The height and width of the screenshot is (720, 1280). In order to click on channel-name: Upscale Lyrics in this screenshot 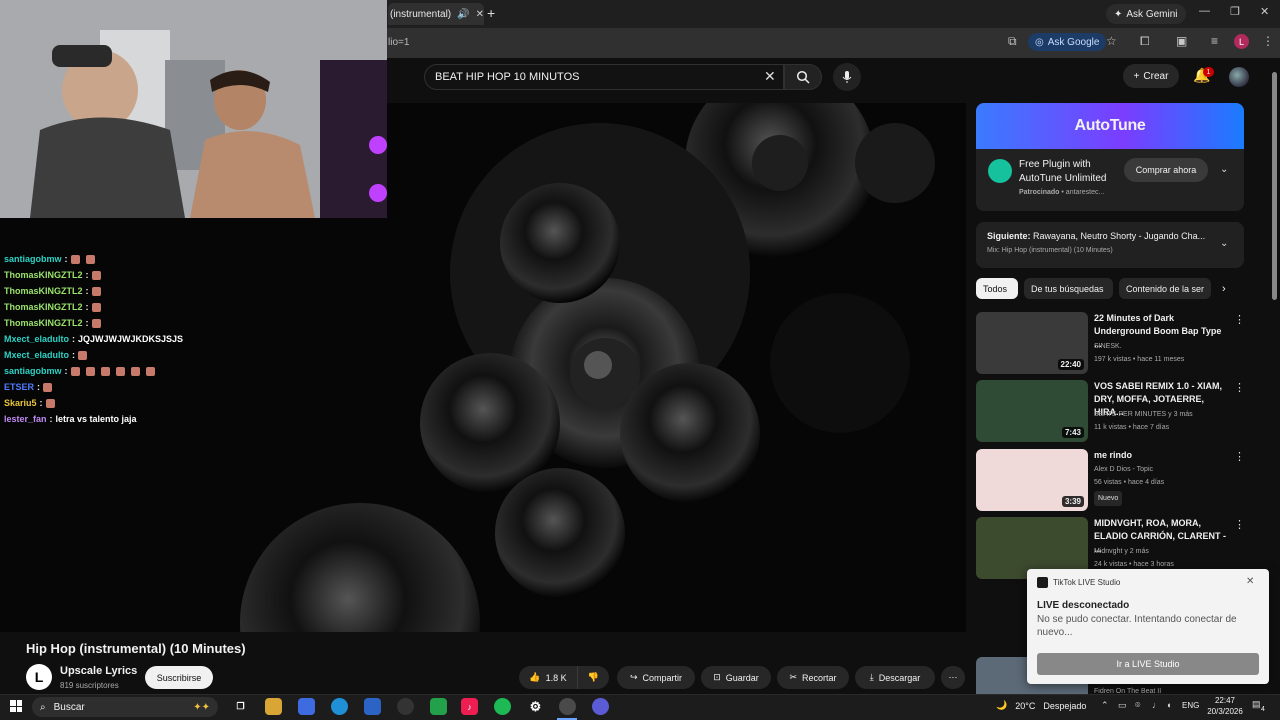, I will do `click(98, 671)`.